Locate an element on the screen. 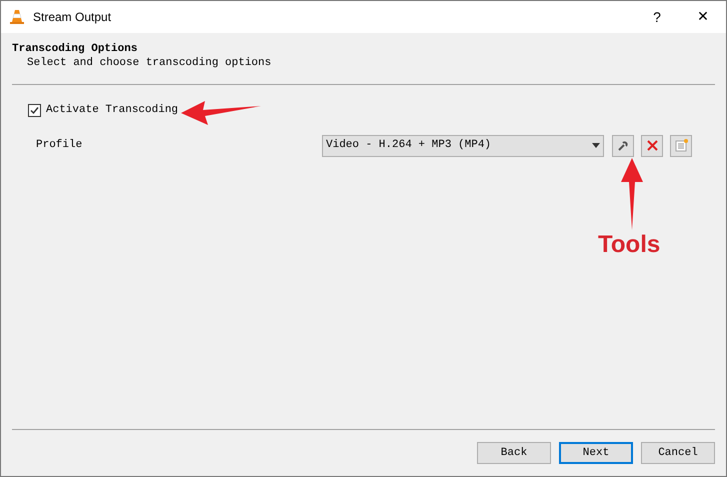  checkbox is located at coordinates (34, 110).